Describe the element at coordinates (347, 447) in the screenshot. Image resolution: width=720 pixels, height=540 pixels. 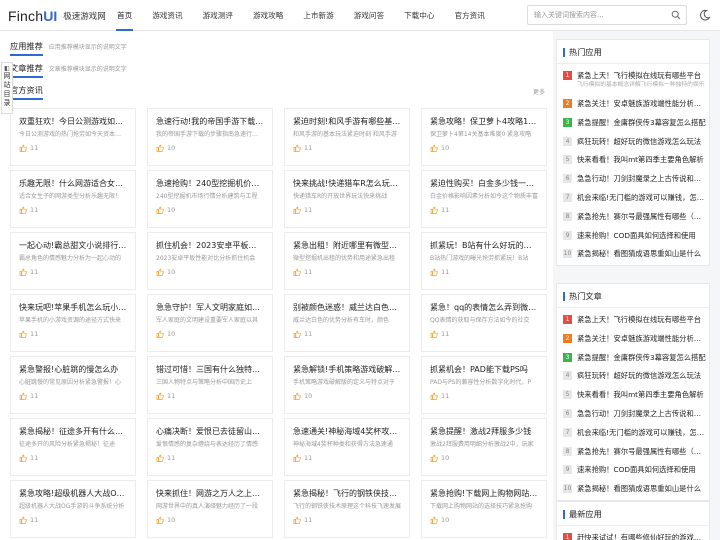
I see `article-card: 急速通关!神秘海域4奖杯攻略详解神秘海域4奖杯种类和获得方法急速通 11` at that location.